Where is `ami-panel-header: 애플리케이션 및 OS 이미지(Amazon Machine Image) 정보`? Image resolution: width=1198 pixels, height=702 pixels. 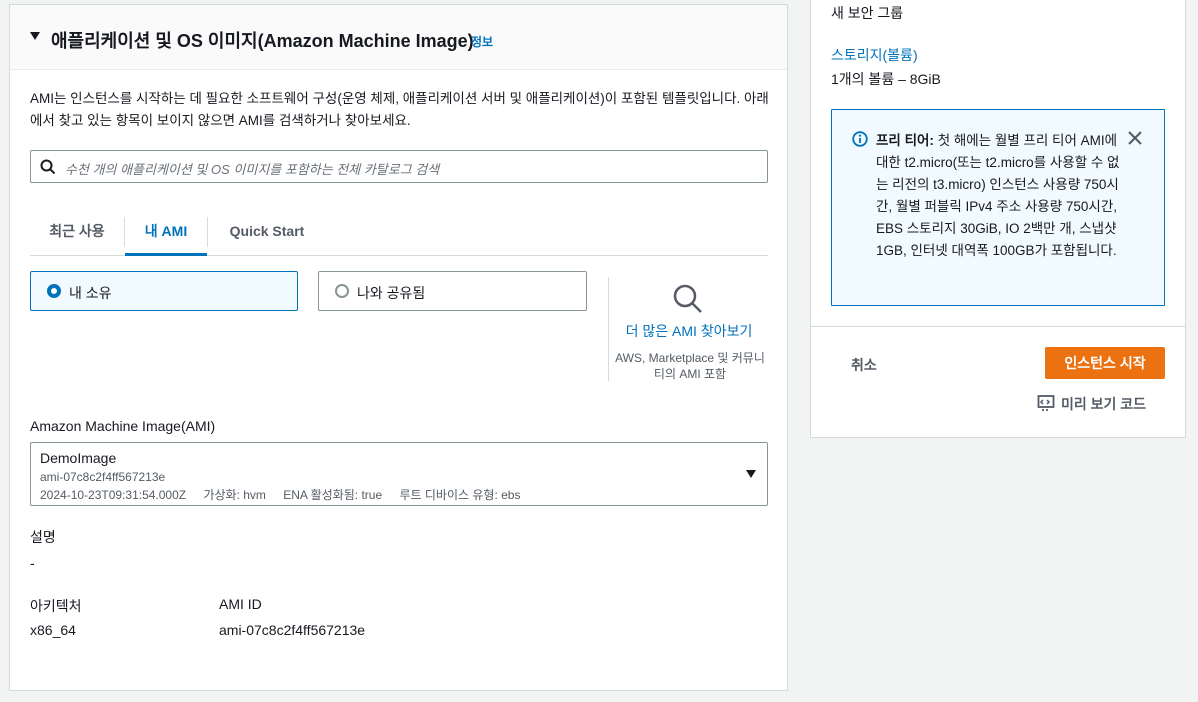 ami-panel-header: 애플리케이션 및 OS 이미지(Amazon Machine Image) 정보 is located at coordinates (398, 37).